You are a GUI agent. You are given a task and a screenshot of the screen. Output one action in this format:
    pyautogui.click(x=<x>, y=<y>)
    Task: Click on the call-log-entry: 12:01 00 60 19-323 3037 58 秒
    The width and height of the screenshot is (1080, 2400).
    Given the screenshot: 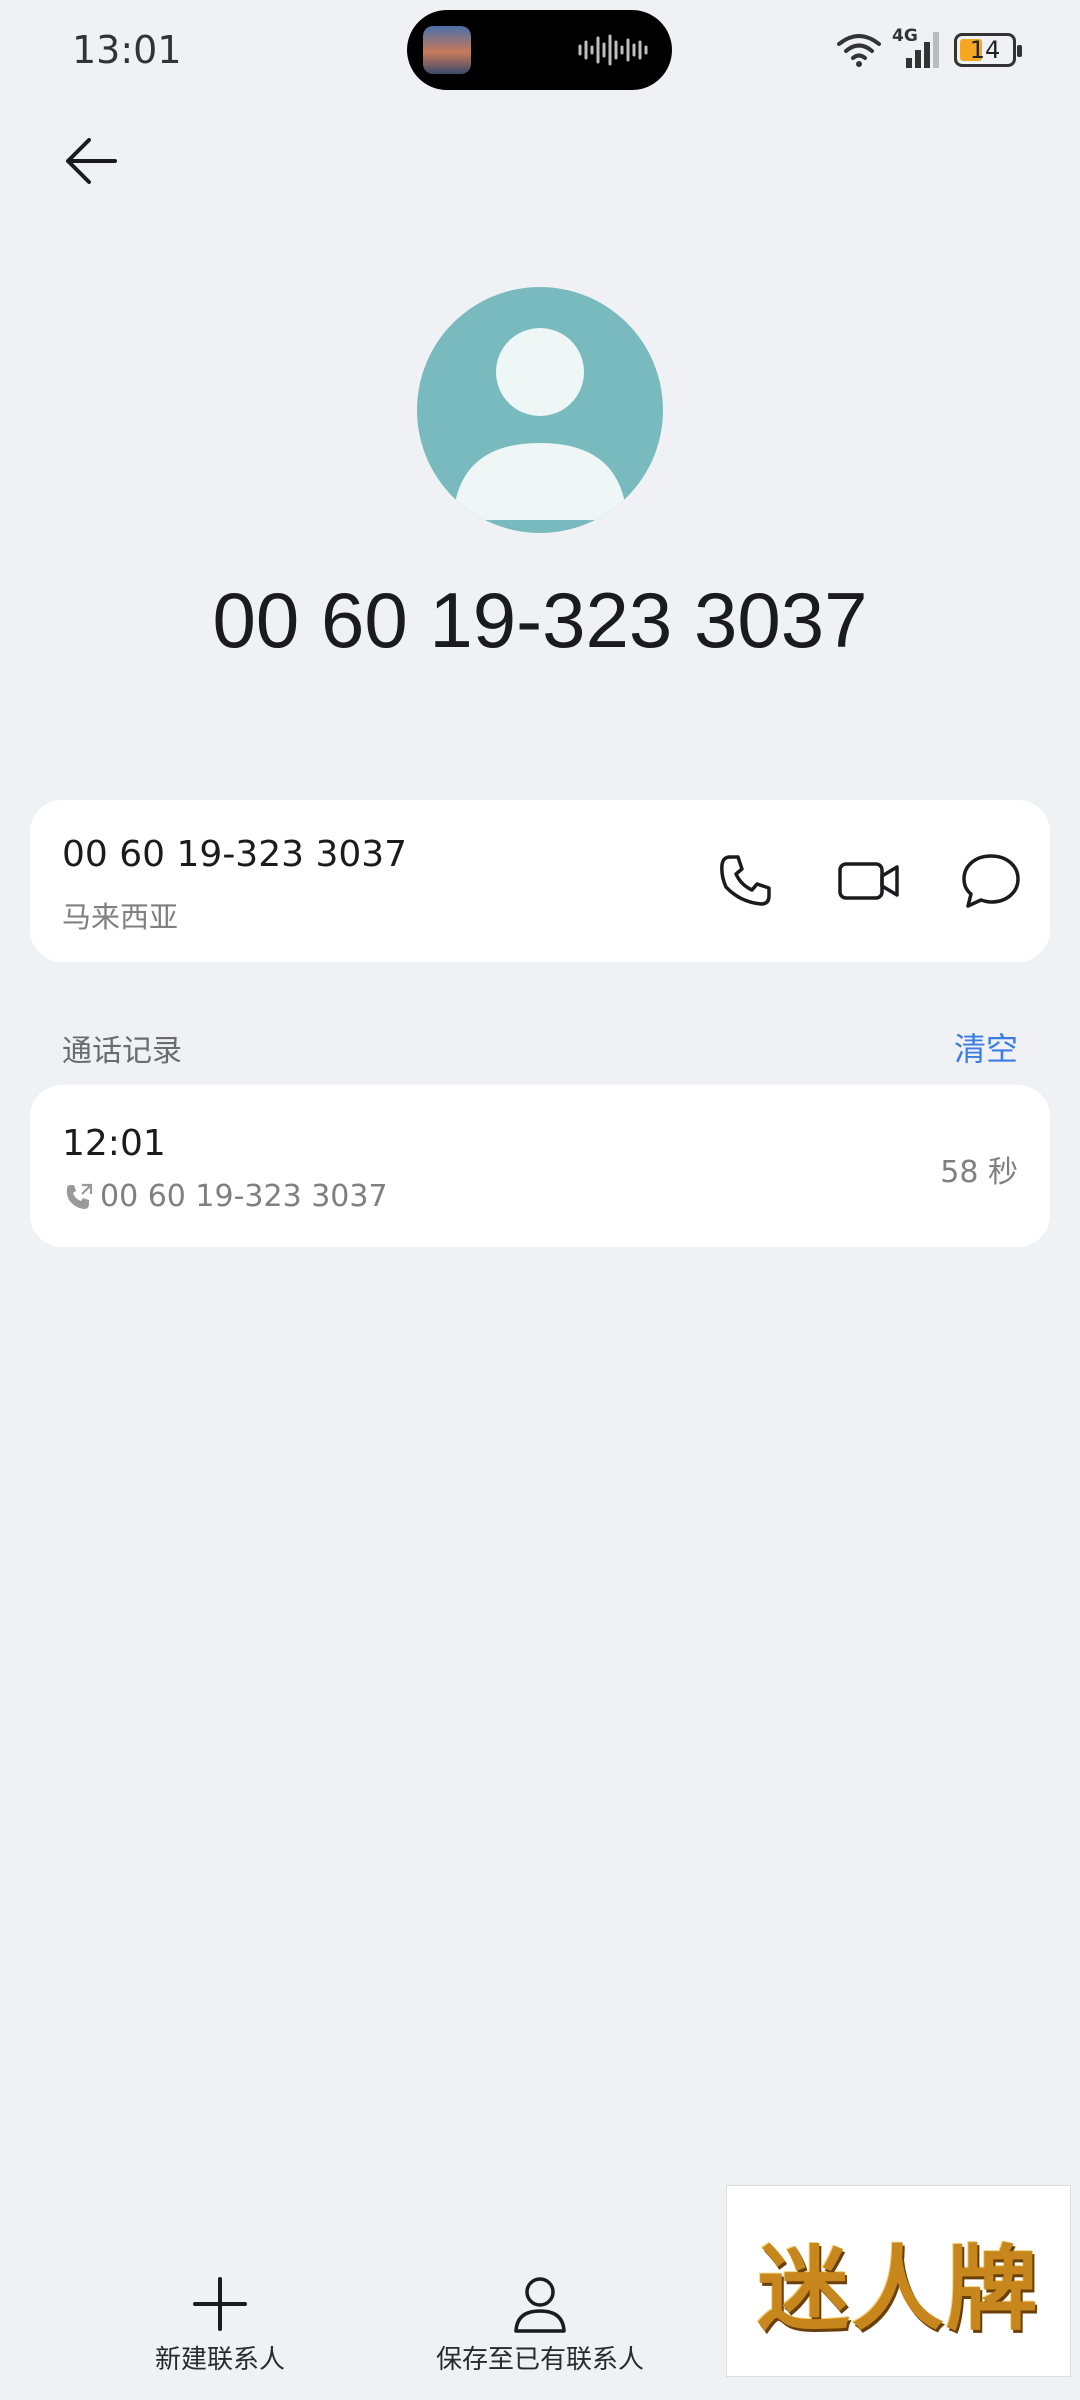 What is the action you would take?
    pyautogui.click(x=540, y=1166)
    